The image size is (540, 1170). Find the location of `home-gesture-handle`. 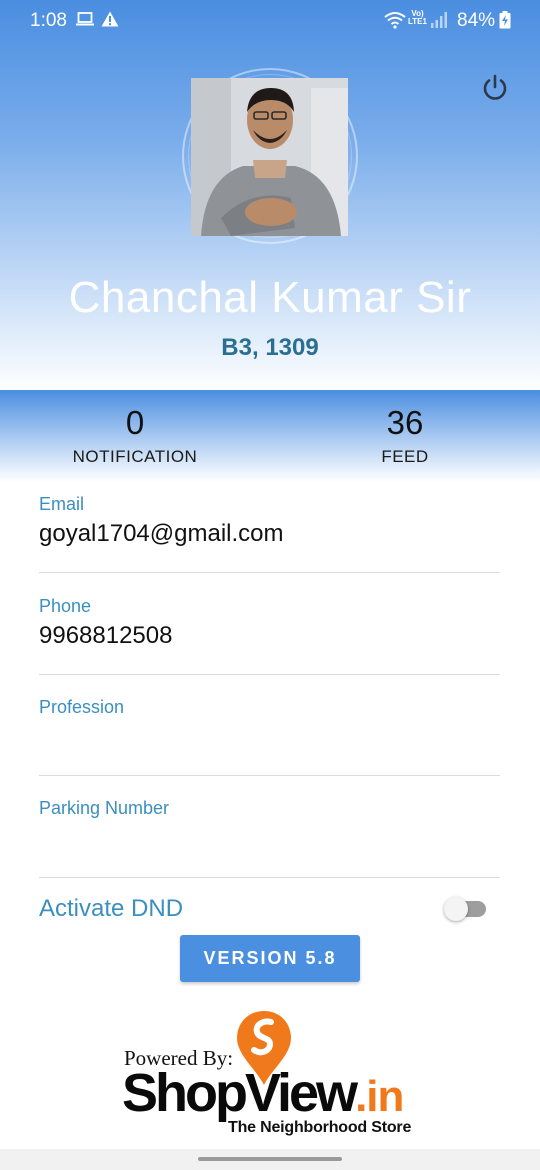

home-gesture-handle is located at coordinates (270, 1159).